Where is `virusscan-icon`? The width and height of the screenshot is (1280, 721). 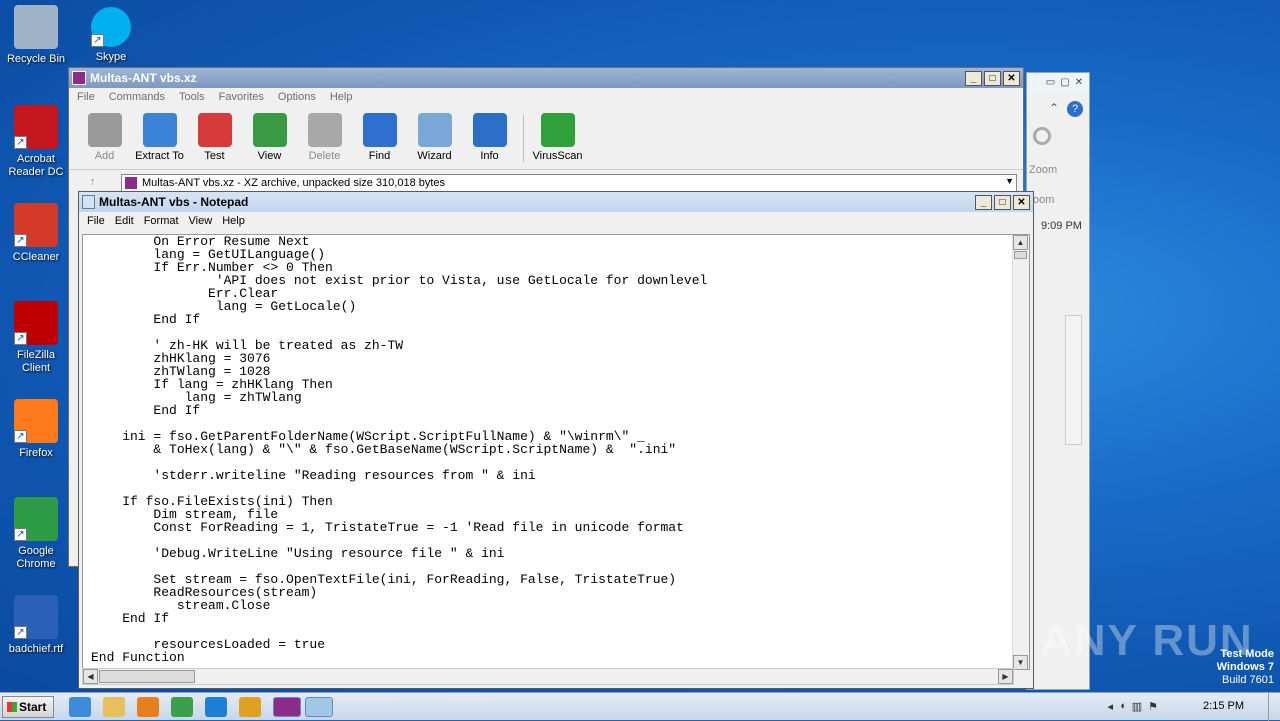
virusscan-icon is located at coordinates (557, 130).